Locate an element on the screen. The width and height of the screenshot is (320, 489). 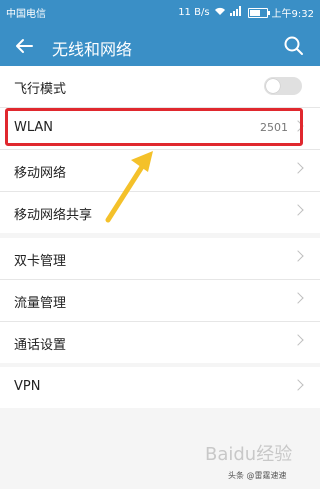
baidu-watermark: Baidu经验 is located at coordinates (249, 454).